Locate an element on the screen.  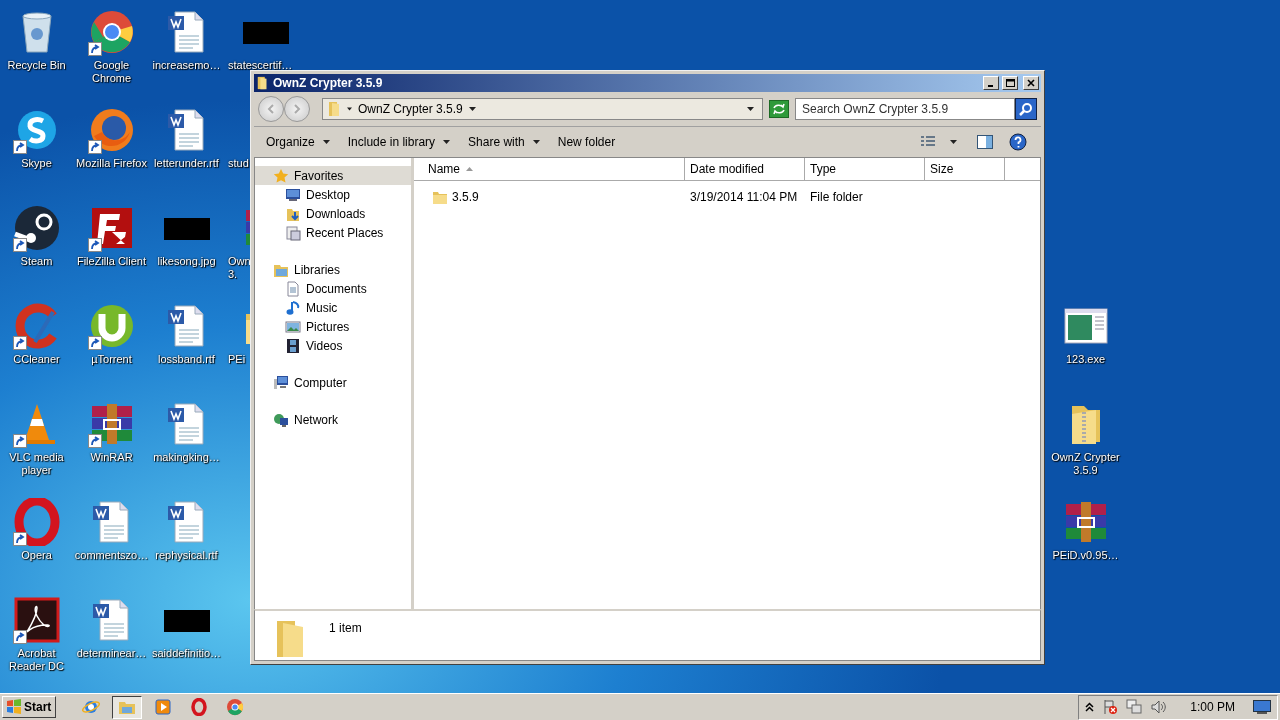
nav-item: Favorites is located at coordinates (333, 175).